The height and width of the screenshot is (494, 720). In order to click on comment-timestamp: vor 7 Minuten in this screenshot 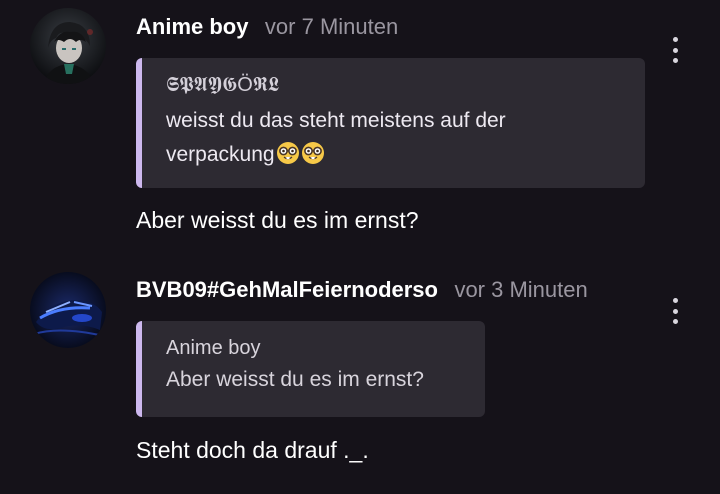, I will do `click(331, 26)`.